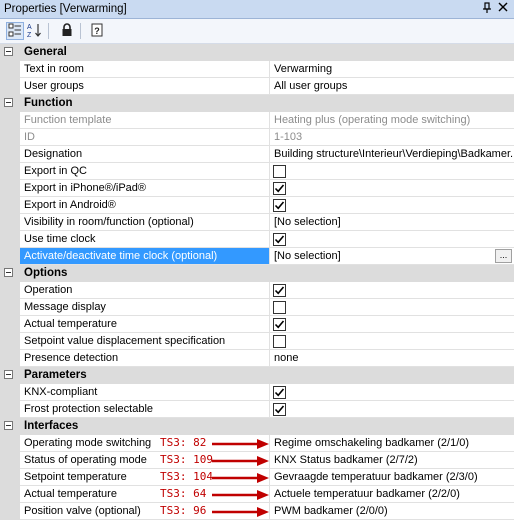 This screenshot has width=514, height=527. Describe the element at coordinates (257, 307) in the screenshot. I see `property-row-message-display: Message display` at that location.